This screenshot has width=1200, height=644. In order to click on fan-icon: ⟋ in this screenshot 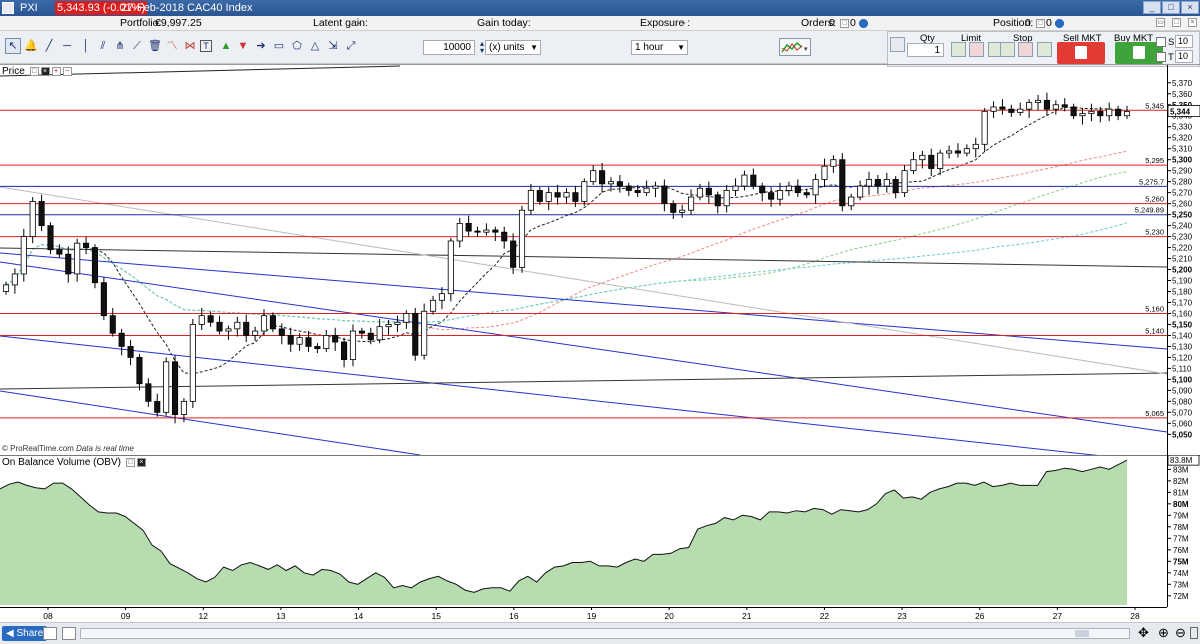, I will do `click(137, 46)`.